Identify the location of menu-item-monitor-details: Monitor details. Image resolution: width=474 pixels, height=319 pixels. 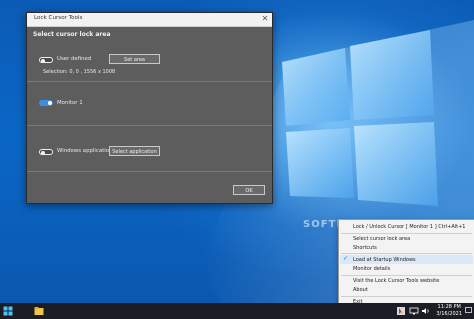
(371, 269).